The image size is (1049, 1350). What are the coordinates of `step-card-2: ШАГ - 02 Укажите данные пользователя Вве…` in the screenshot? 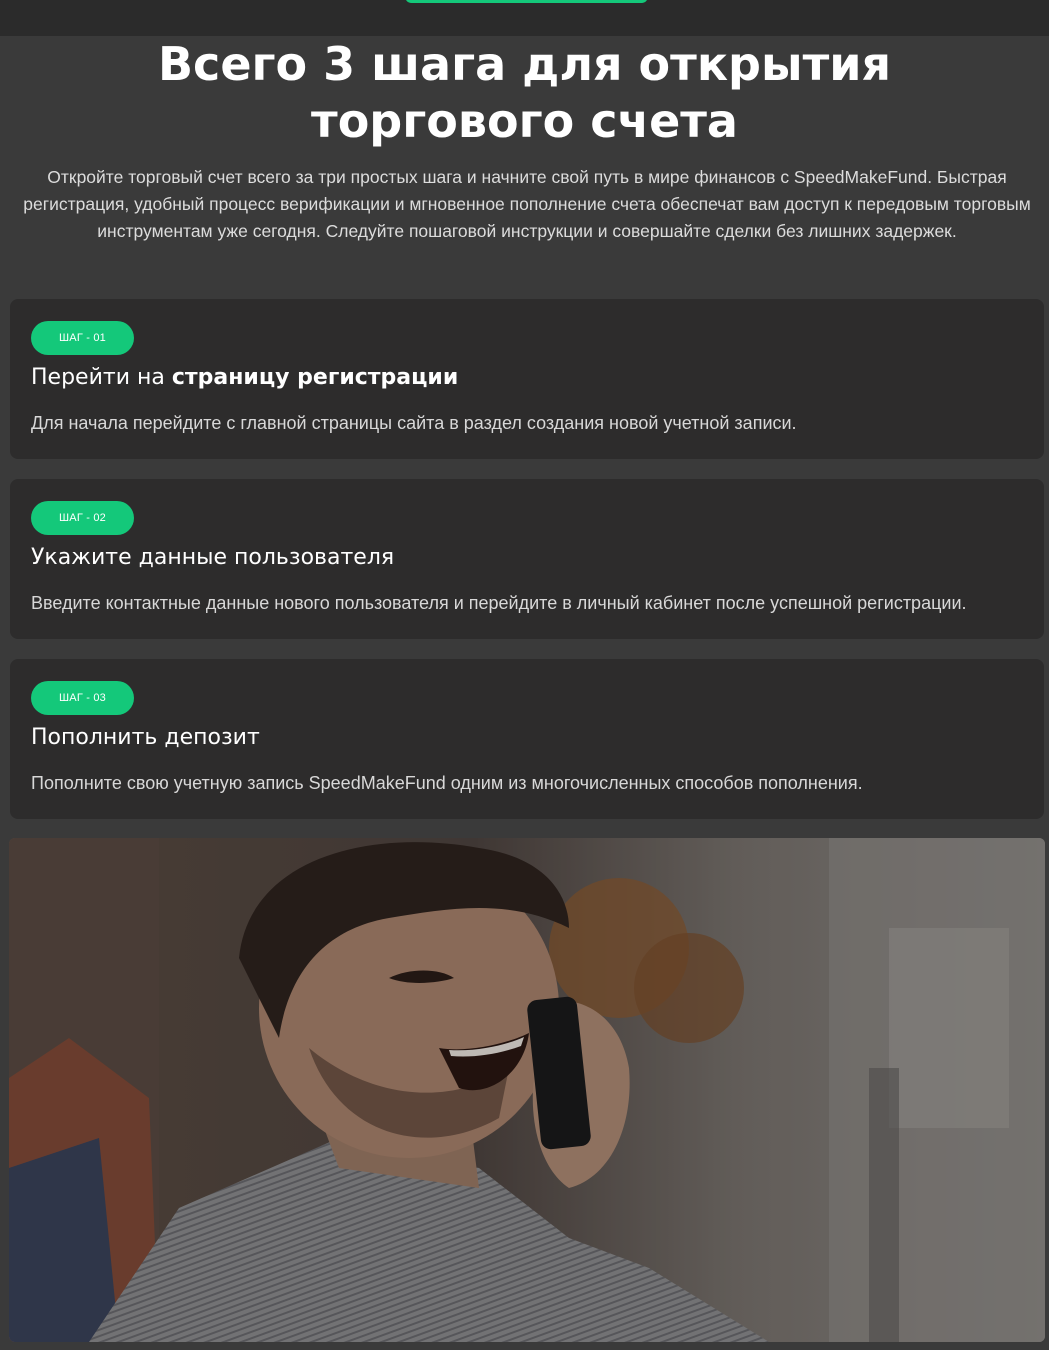 It's located at (527, 559).